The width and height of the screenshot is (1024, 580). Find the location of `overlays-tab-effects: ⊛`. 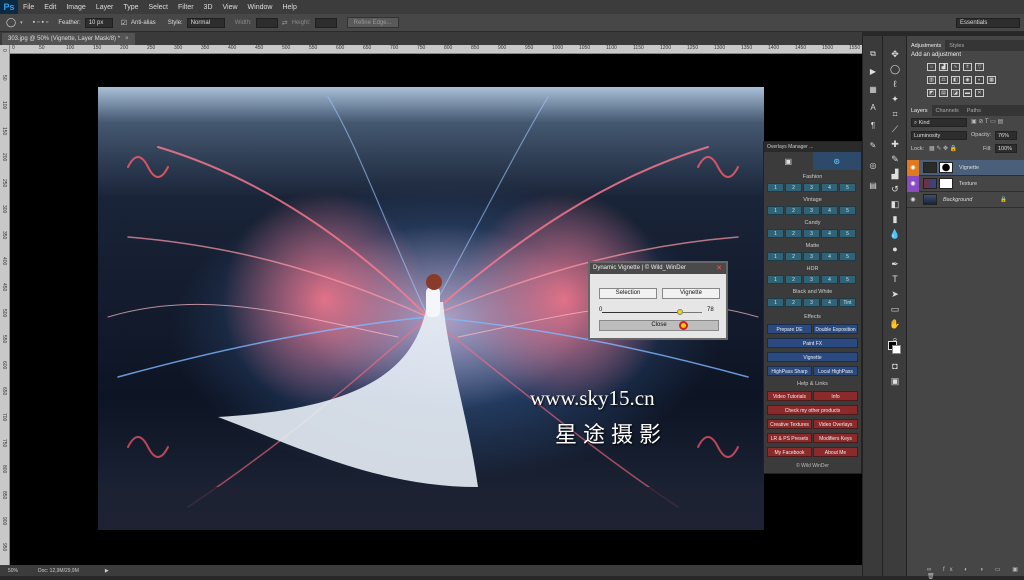

overlays-tab-effects: ⊛ is located at coordinates (836, 161).